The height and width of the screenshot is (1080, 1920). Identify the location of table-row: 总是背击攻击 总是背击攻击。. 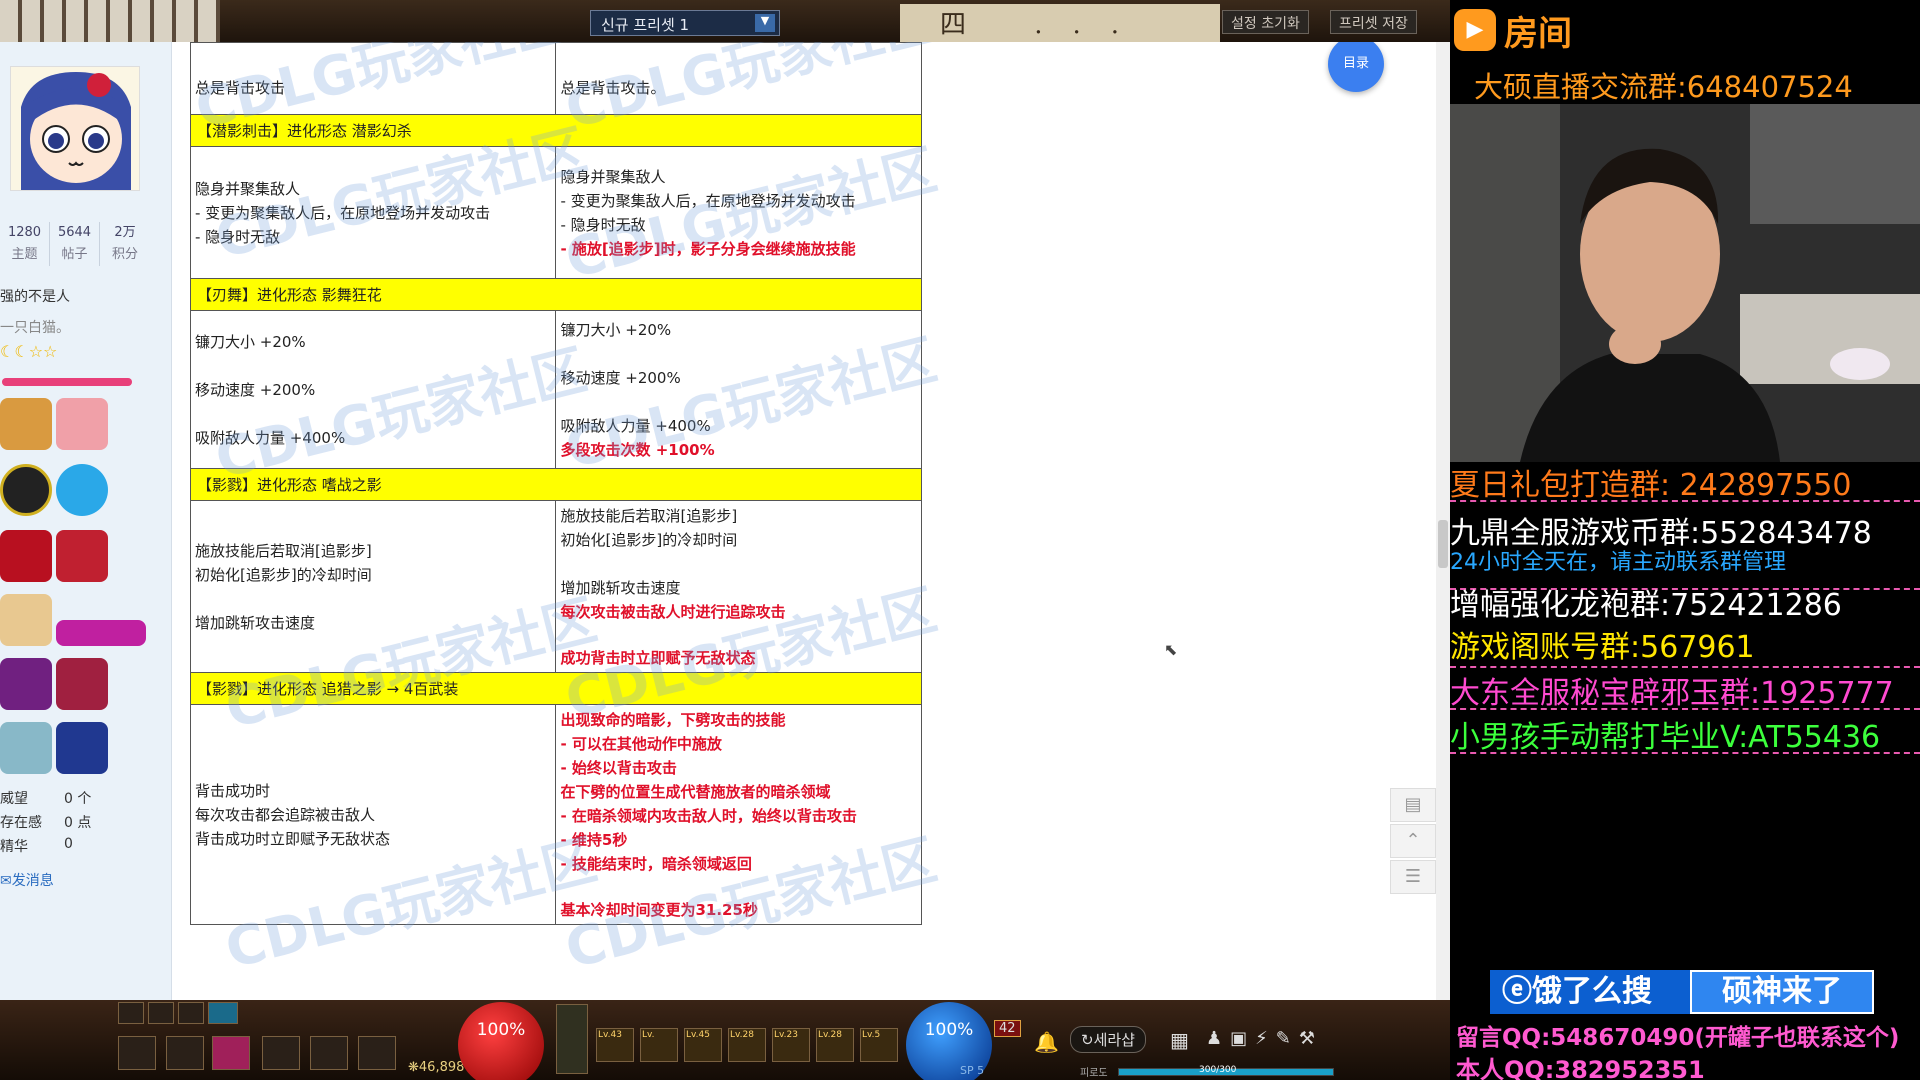
(556, 78).